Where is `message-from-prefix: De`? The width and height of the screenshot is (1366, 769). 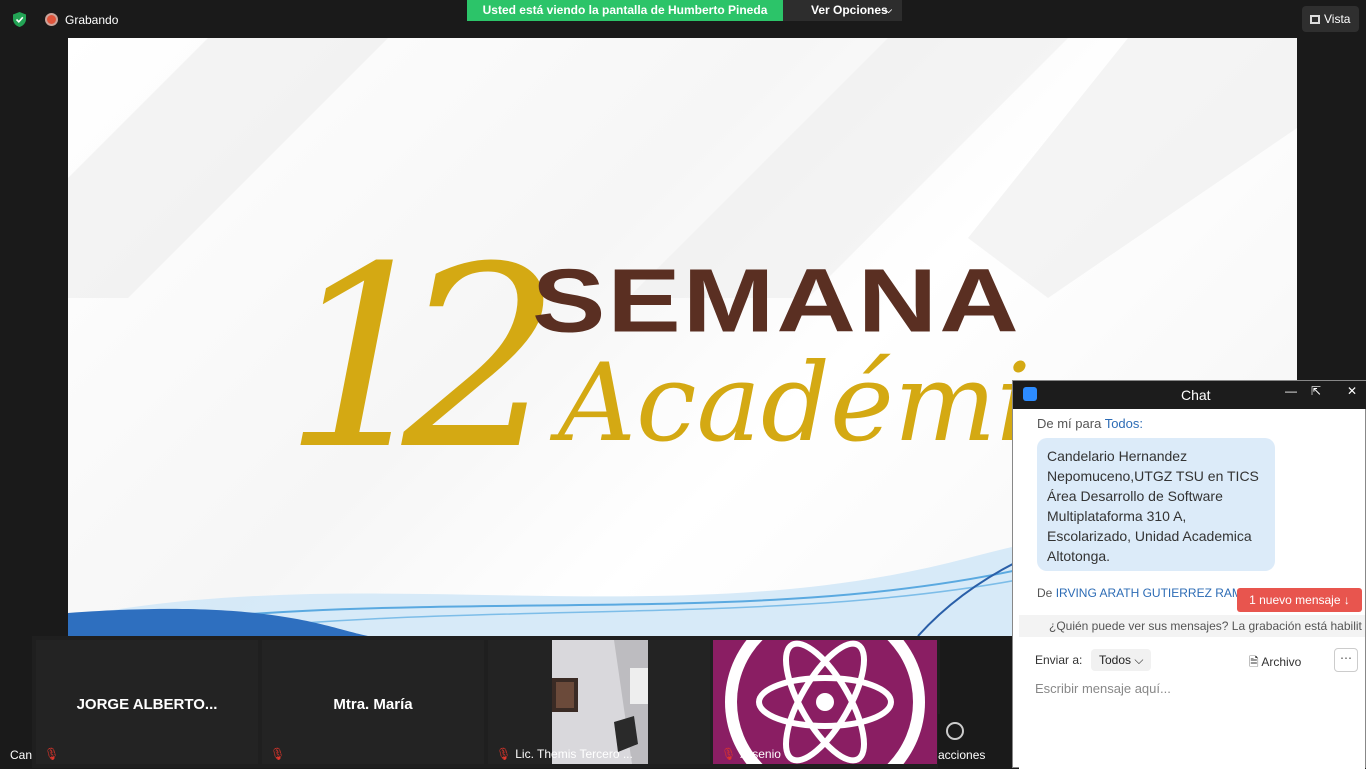 message-from-prefix: De is located at coordinates (1045, 593).